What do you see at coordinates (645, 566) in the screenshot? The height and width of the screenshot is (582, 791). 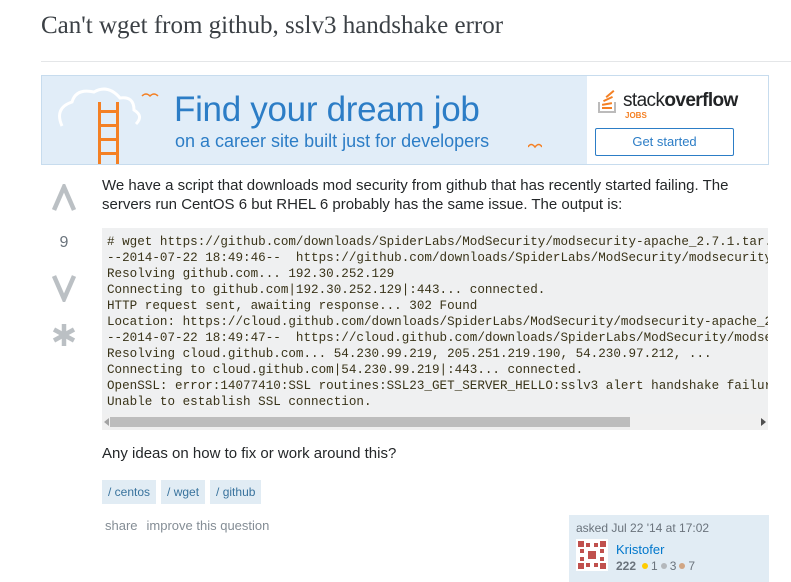 I see `gold-badge-icon` at bounding box center [645, 566].